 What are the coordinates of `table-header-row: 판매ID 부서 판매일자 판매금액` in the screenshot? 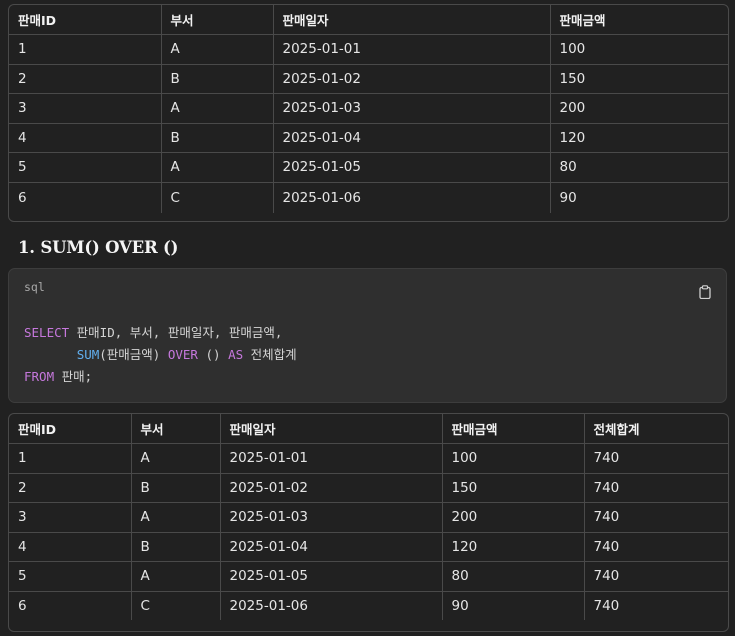 It's located at (368, 20).